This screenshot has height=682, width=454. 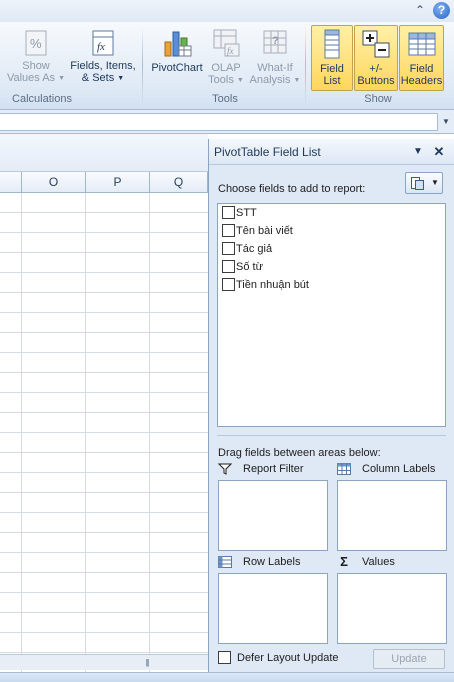 What do you see at coordinates (31, 78) in the screenshot?
I see `show-values-as-label-2: Values As` at bounding box center [31, 78].